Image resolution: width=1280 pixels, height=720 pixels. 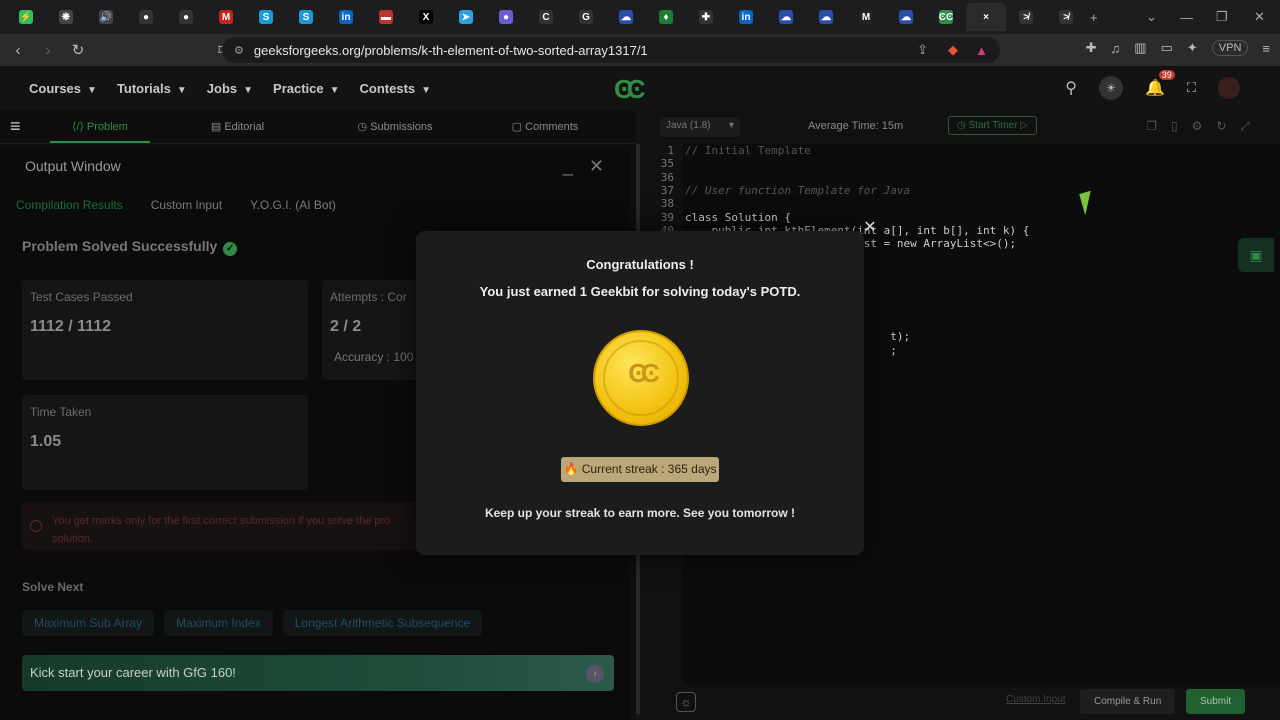 What do you see at coordinates (700, 127) in the screenshot?
I see `language-select: Java (1.8) ▾` at bounding box center [700, 127].